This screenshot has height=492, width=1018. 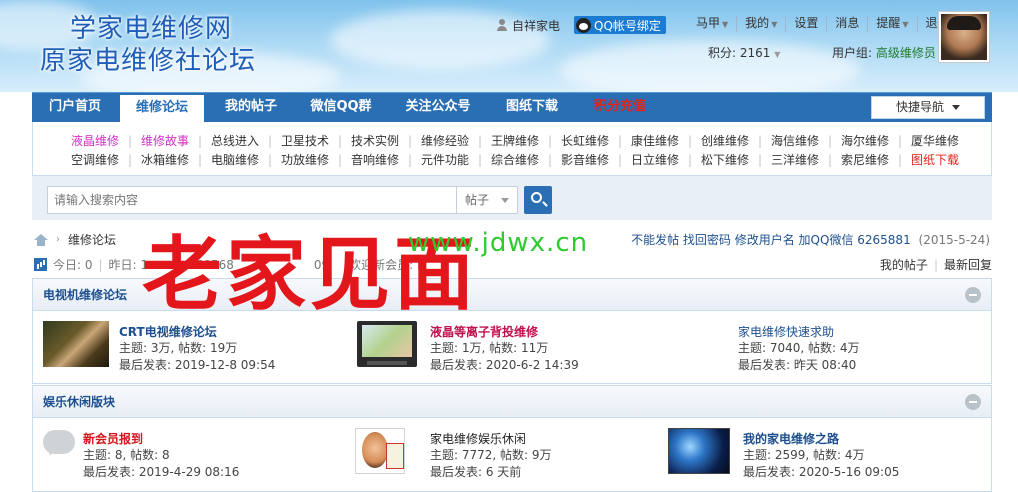 What do you see at coordinates (795, 140) in the screenshot?
I see `sub-nav-link: 海信维修` at bounding box center [795, 140].